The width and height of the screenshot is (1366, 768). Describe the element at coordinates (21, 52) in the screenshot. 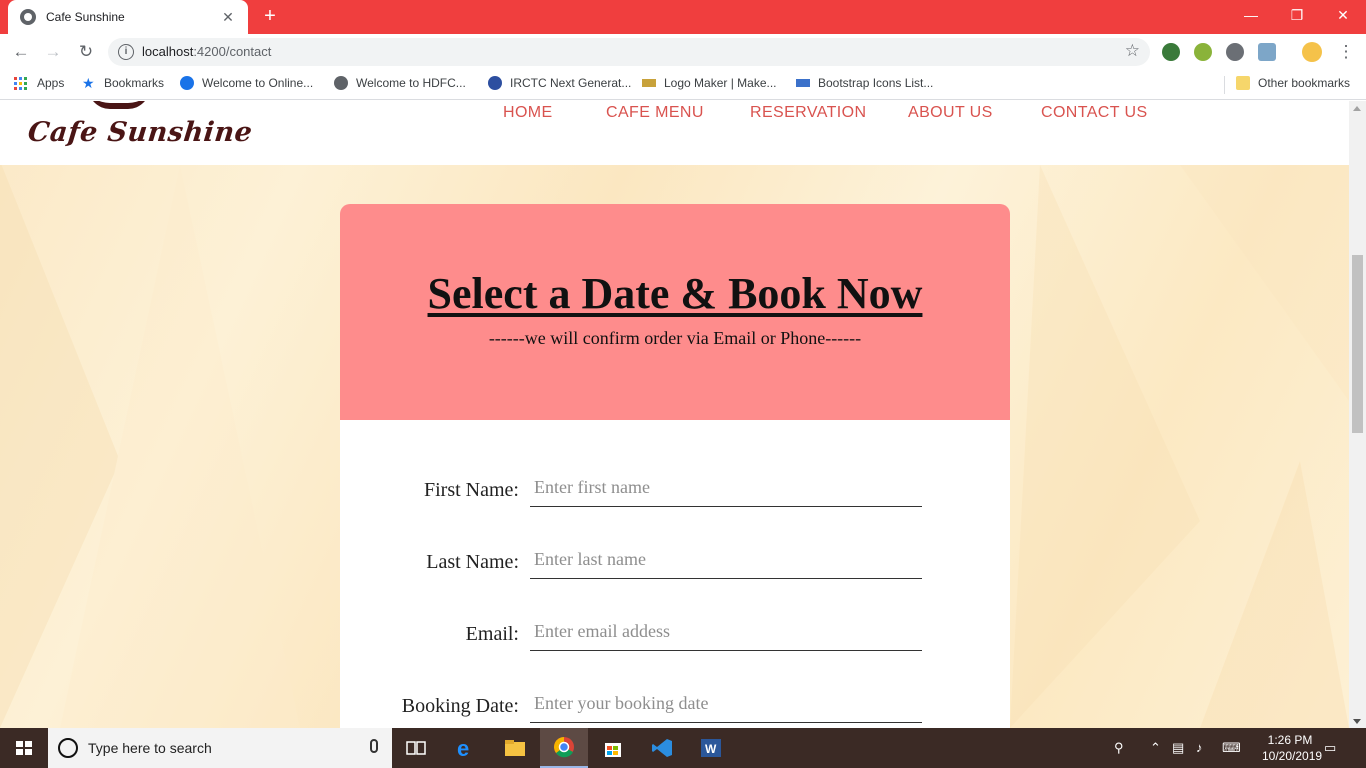

I see `back-arrow-icon: ←` at that location.